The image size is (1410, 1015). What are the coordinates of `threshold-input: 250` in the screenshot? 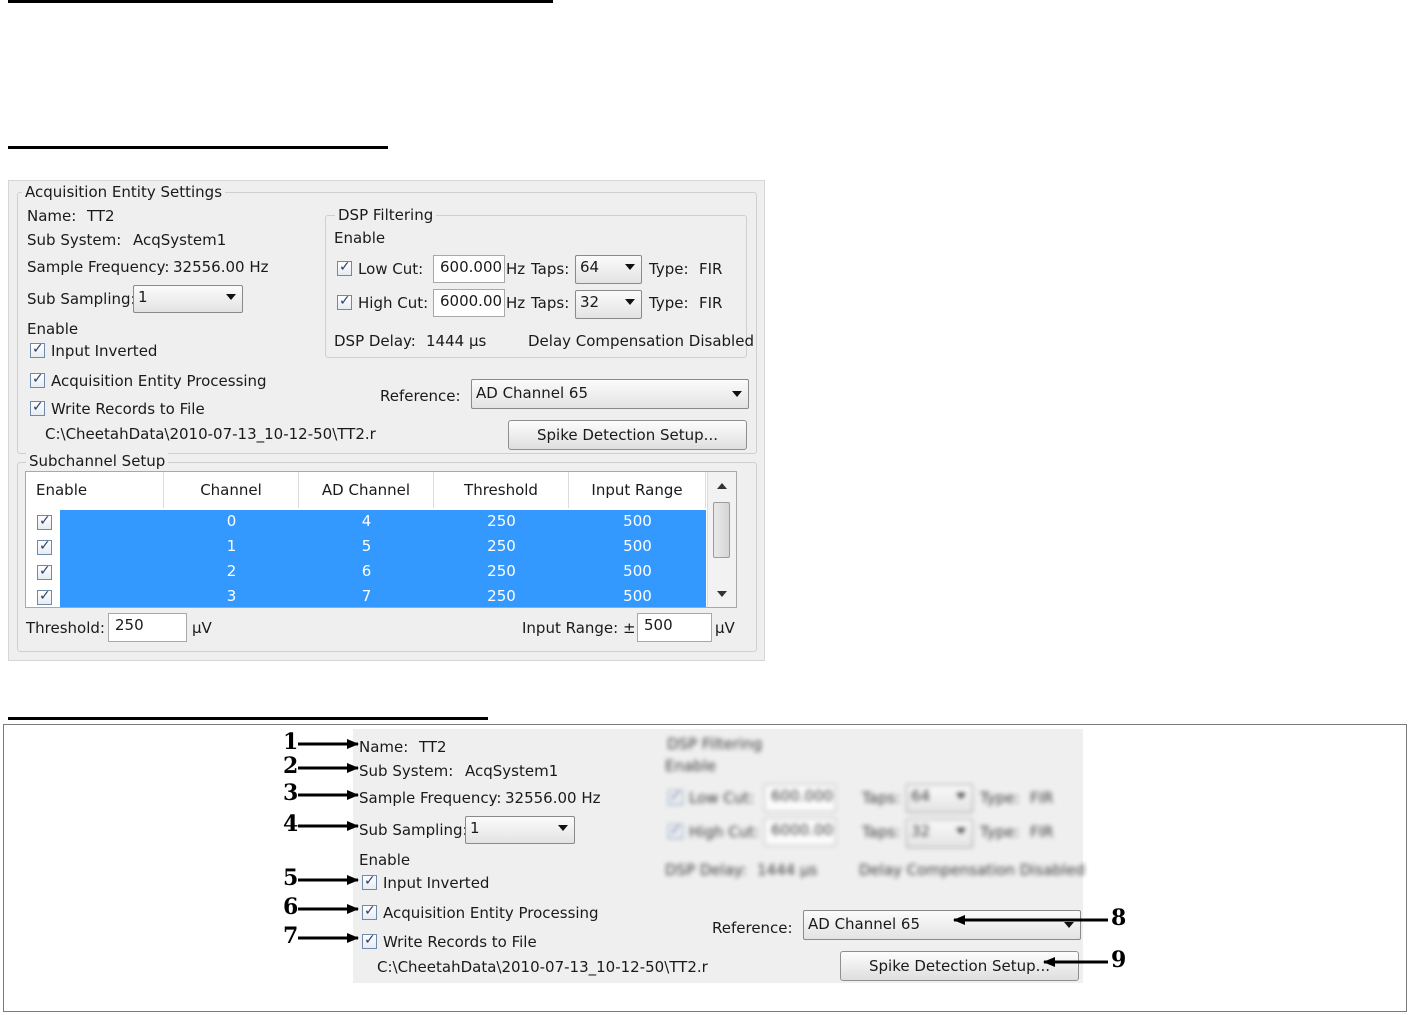 It's located at (147, 627).